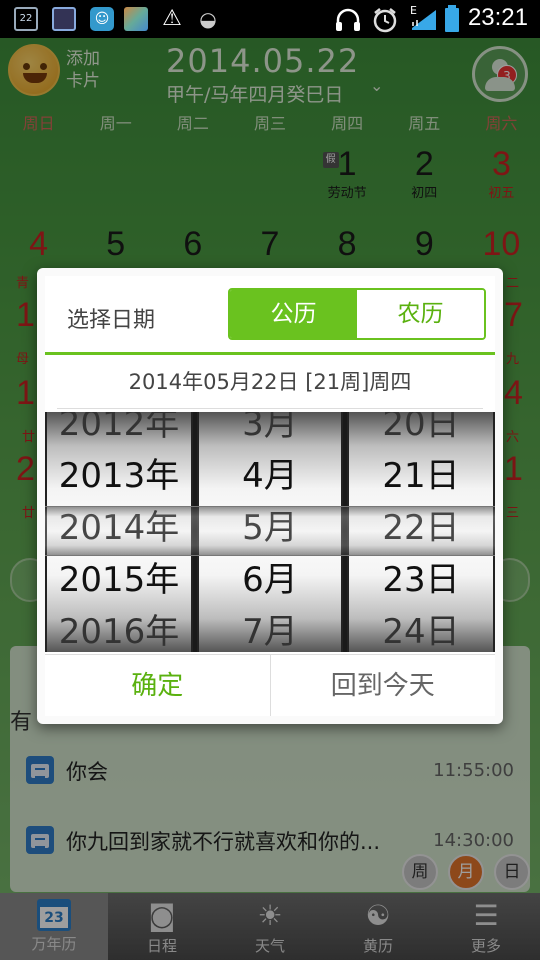  What do you see at coordinates (102, 19) in the screenshot?
I see `app-icon: ☺` at bounding box center [102, 19].